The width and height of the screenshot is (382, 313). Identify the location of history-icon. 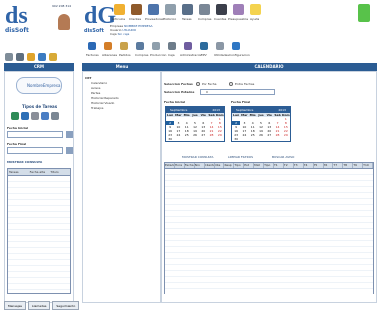
(170, 9).